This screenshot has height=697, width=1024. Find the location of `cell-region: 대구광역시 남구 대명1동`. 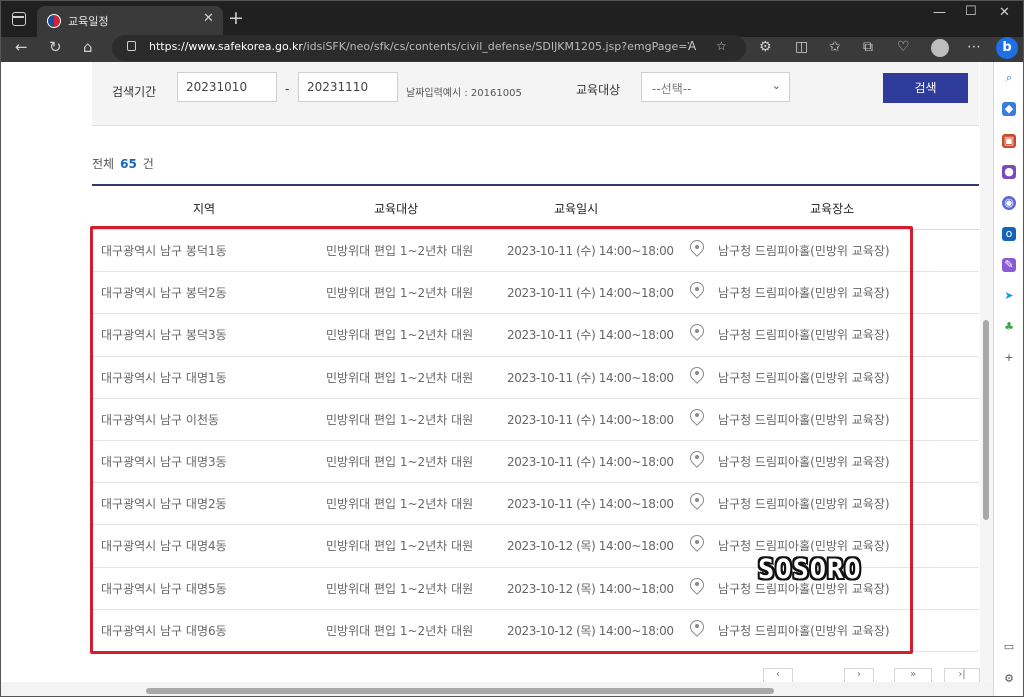

cell-region: 대구광역시 남구 대명1동 is located at coordinates (164, 377).